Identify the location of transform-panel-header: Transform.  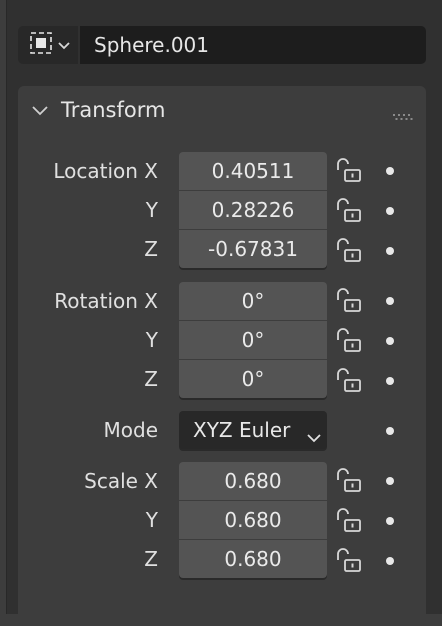
(222, 110).